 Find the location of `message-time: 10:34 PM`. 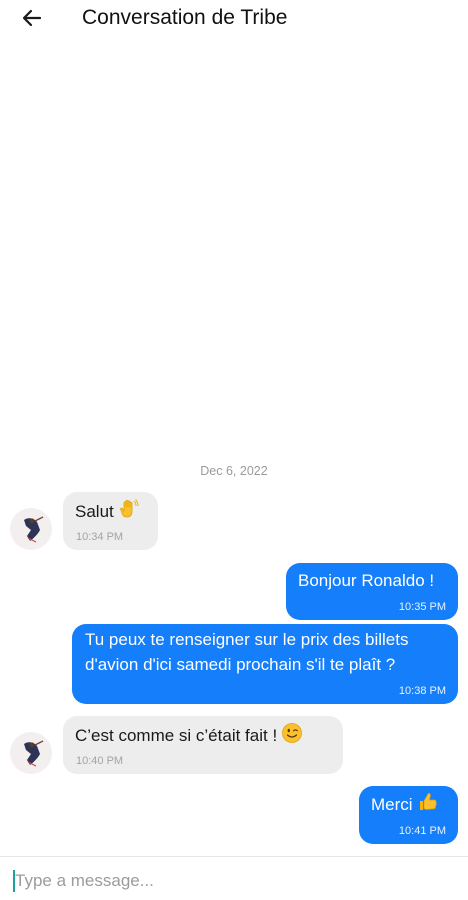

message-time: 10:34 PM is located at coordinates (100, 537).